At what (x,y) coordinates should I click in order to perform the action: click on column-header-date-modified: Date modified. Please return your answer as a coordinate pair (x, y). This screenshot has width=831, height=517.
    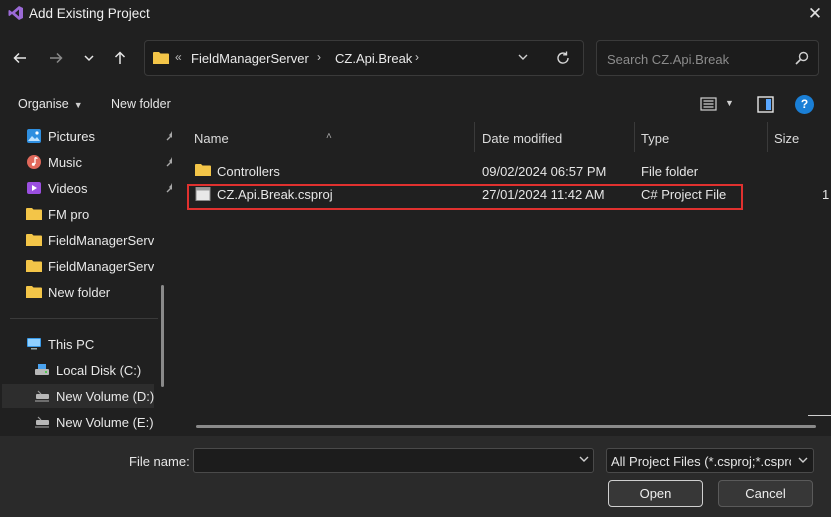
    Looking at the image, I should click on (555, 137).